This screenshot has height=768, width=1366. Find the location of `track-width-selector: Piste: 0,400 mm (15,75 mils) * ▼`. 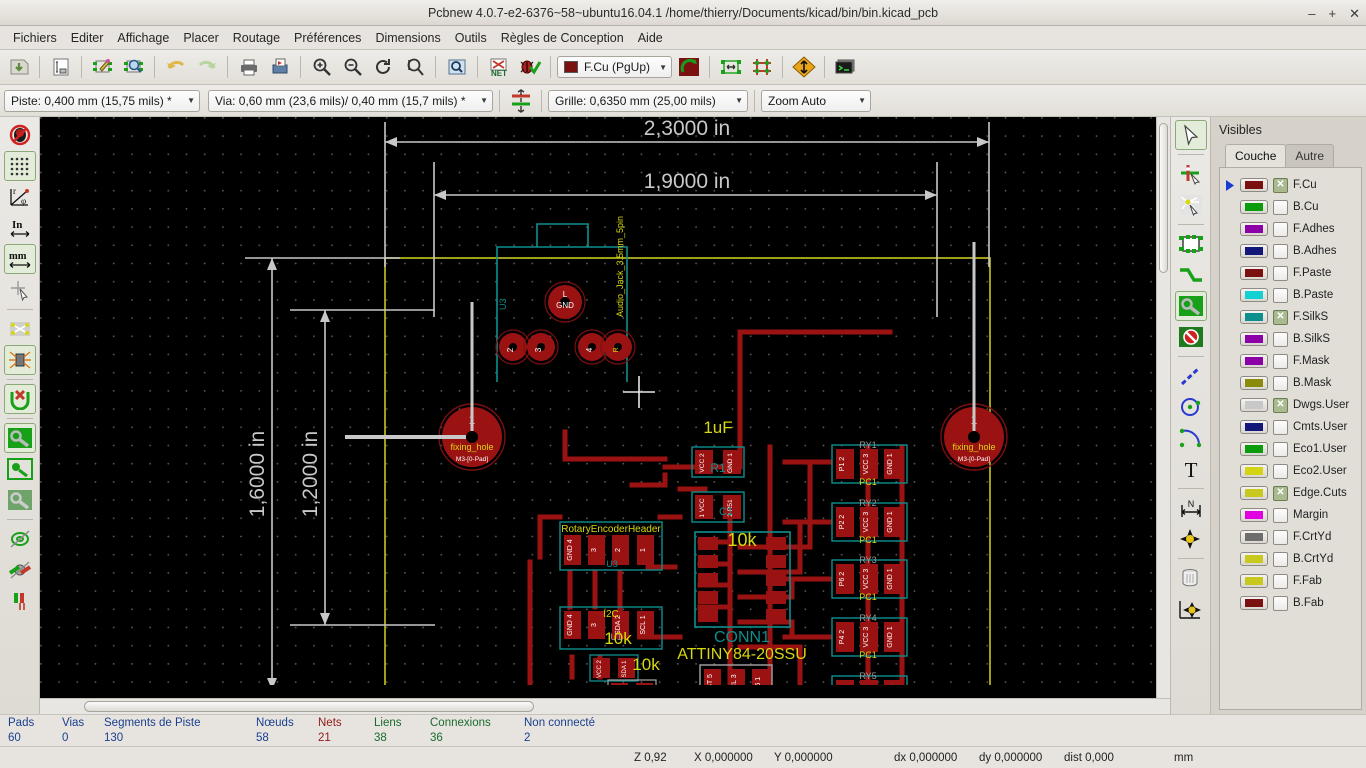

track-width-selector: Piste: 0,400 mm (15,75 mils) * ▼ is located at coordinates (102, 100).